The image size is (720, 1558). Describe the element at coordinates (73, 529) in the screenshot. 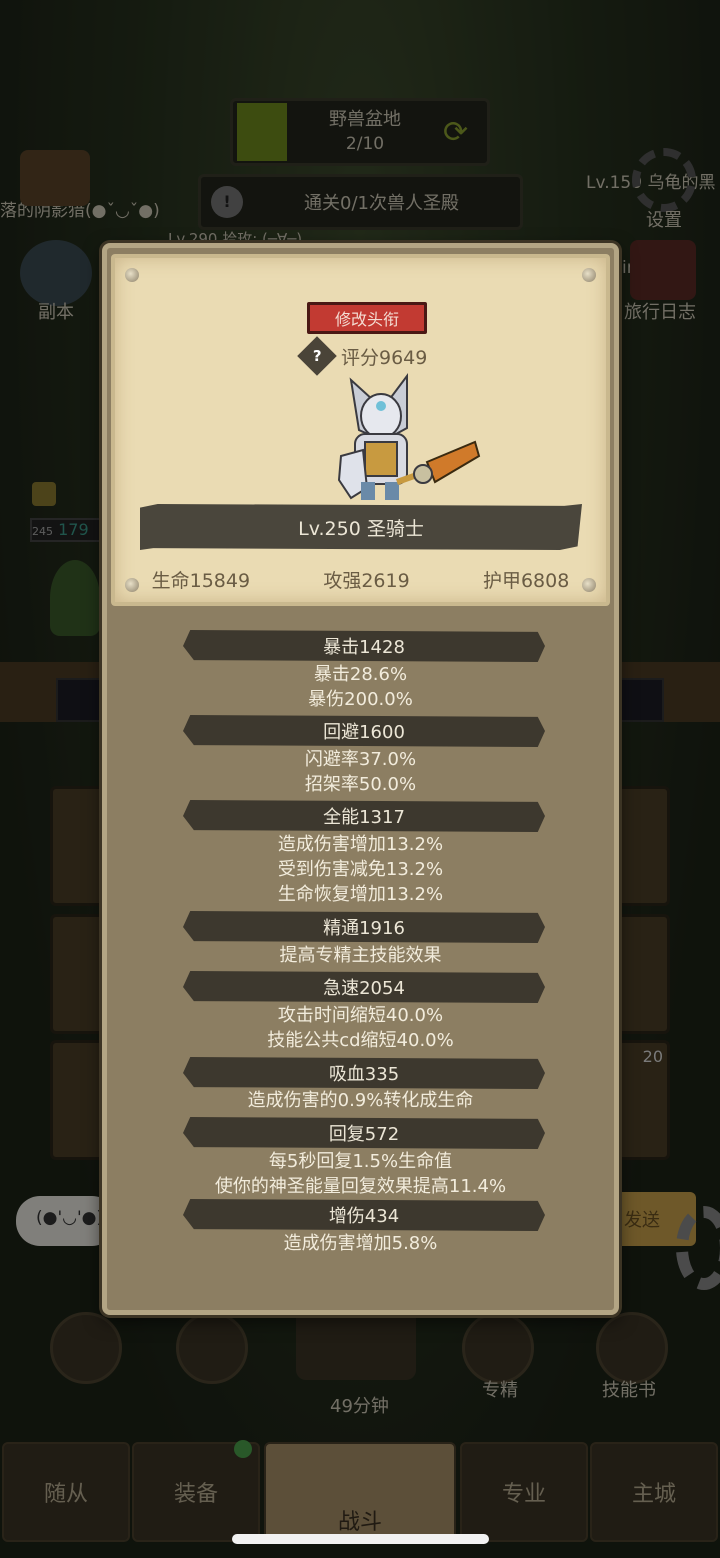

I see `hp-value: 179` at that location.